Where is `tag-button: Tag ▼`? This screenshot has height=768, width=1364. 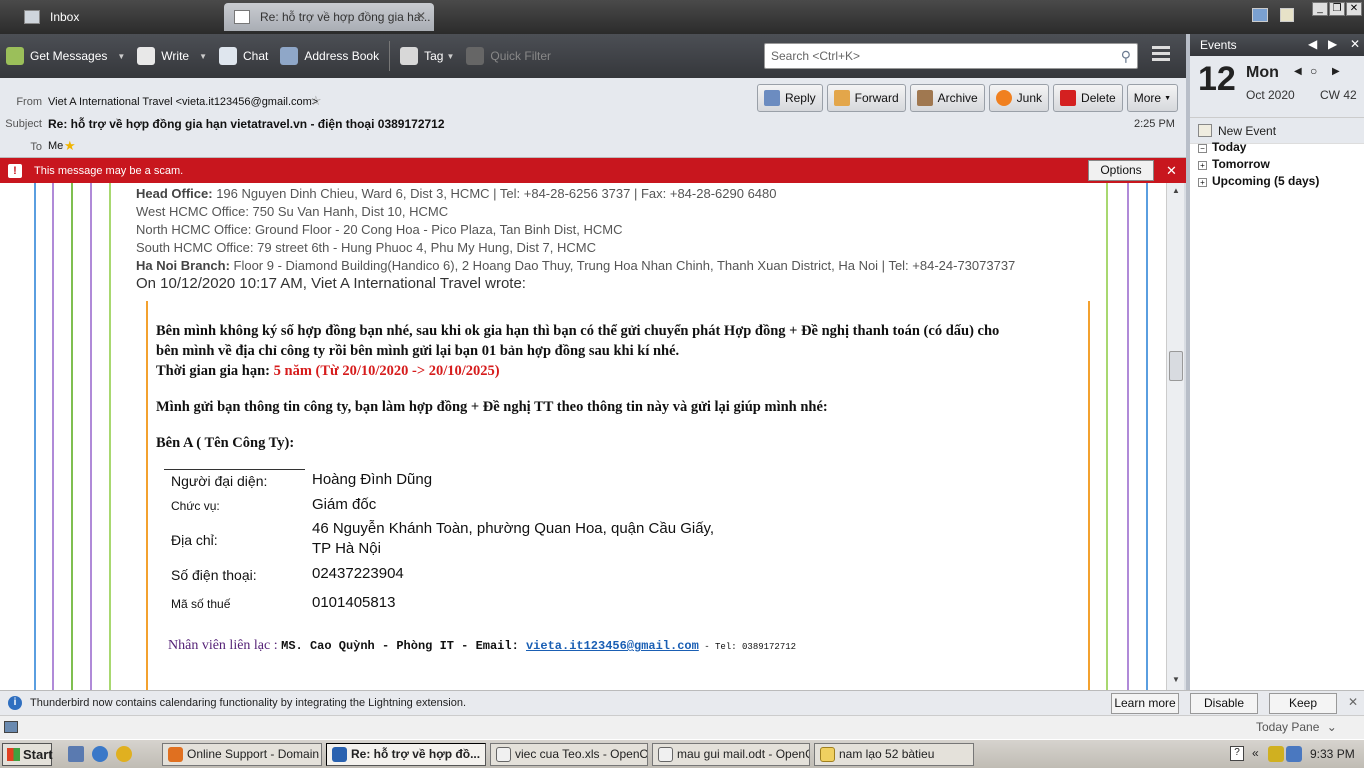 tag-button: Tag ▼ is located at coordinates (427, 56).